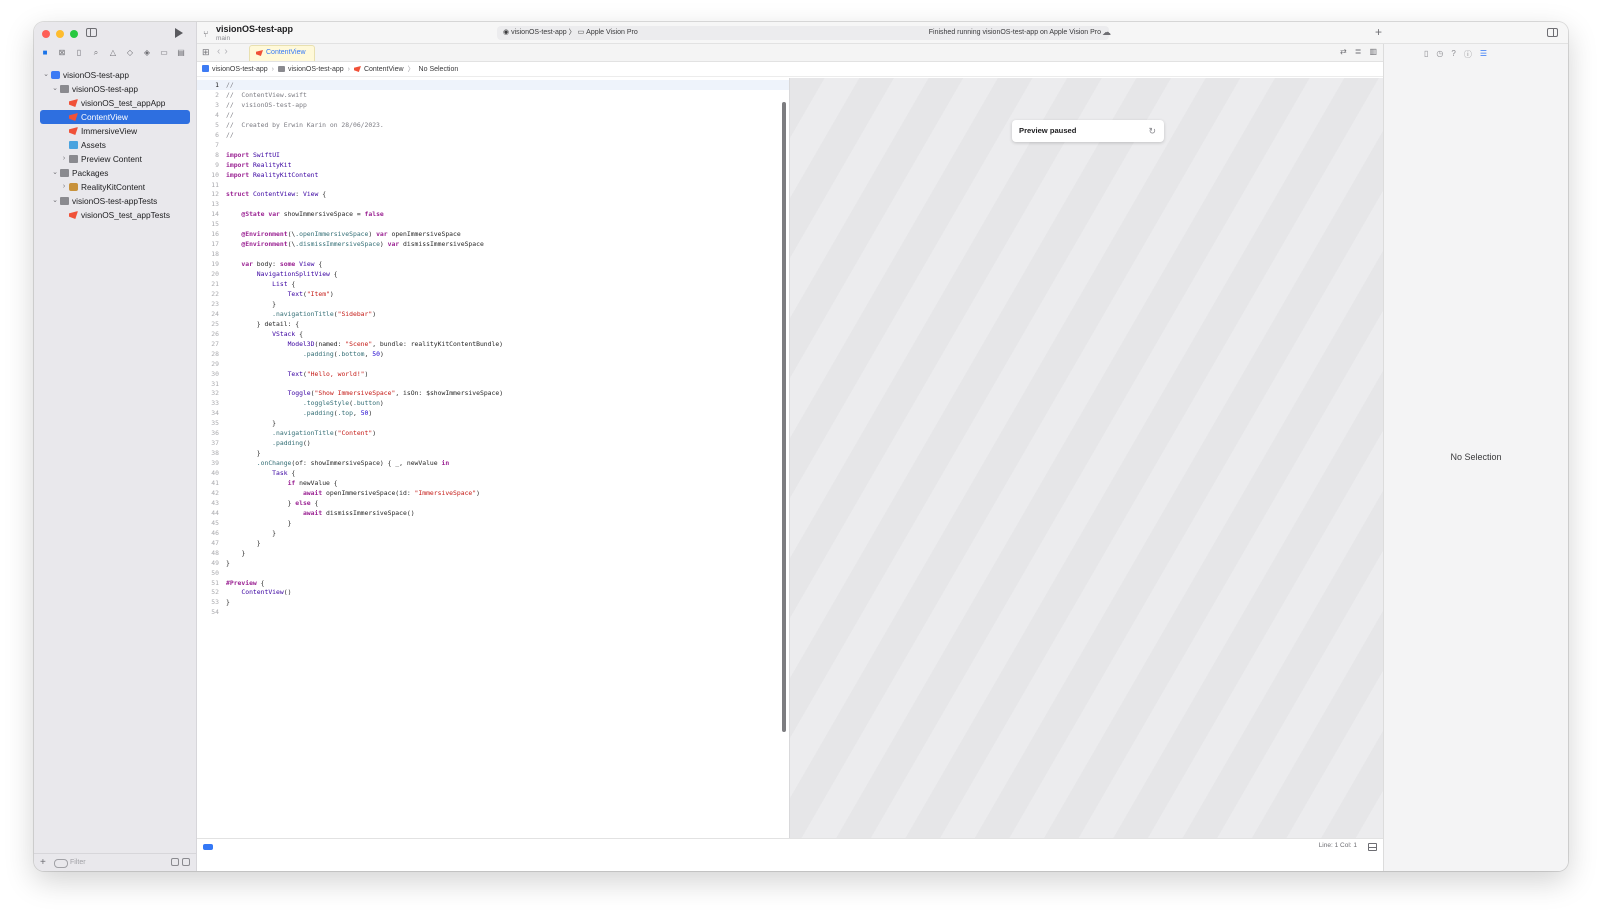 The height and width of the screenshot is (914, 1600). Describe the element at coordinates (493, 503) in the screenshot. I see `code-line: 43 } else {` at that location.